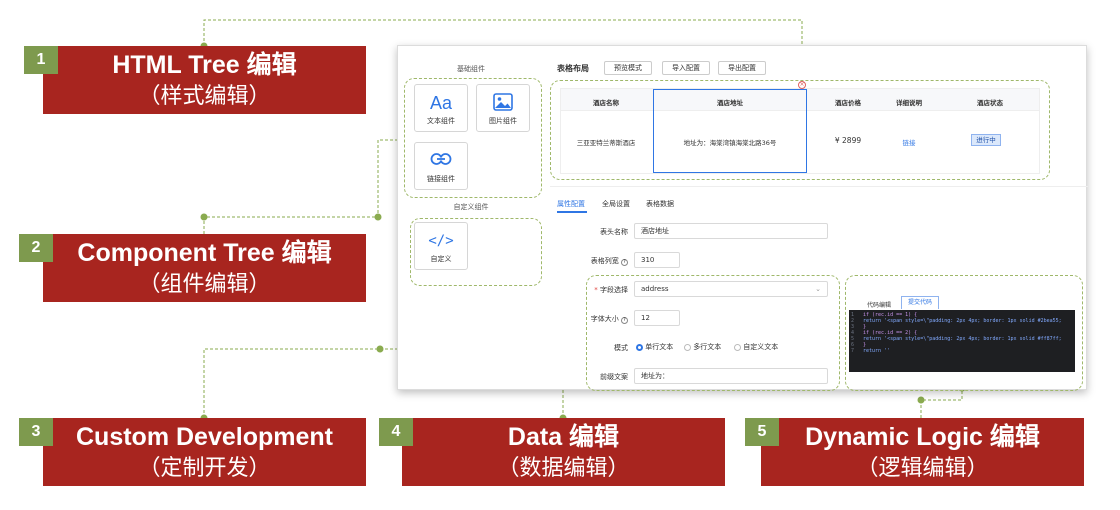  Describe the element at coordinates (36, 248) in the screenshot. I see `callout-badge: 2` at that location.